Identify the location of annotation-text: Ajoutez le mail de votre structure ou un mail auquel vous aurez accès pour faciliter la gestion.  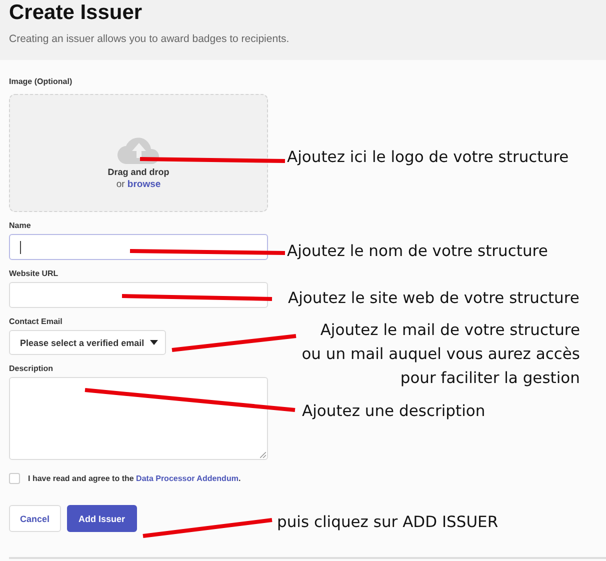
(440, 354).